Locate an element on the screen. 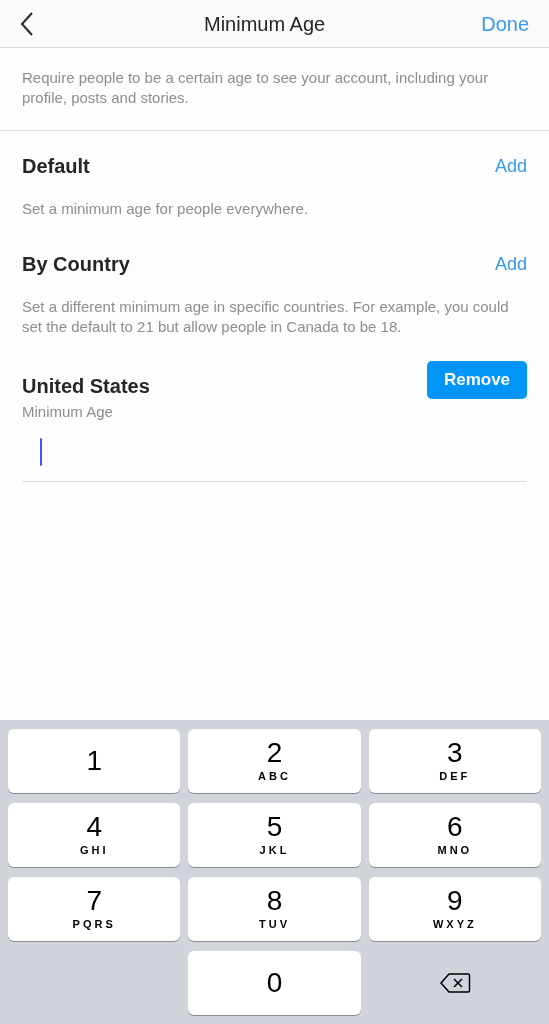  keypad-key: 0 is located at coordinates (274, 983).